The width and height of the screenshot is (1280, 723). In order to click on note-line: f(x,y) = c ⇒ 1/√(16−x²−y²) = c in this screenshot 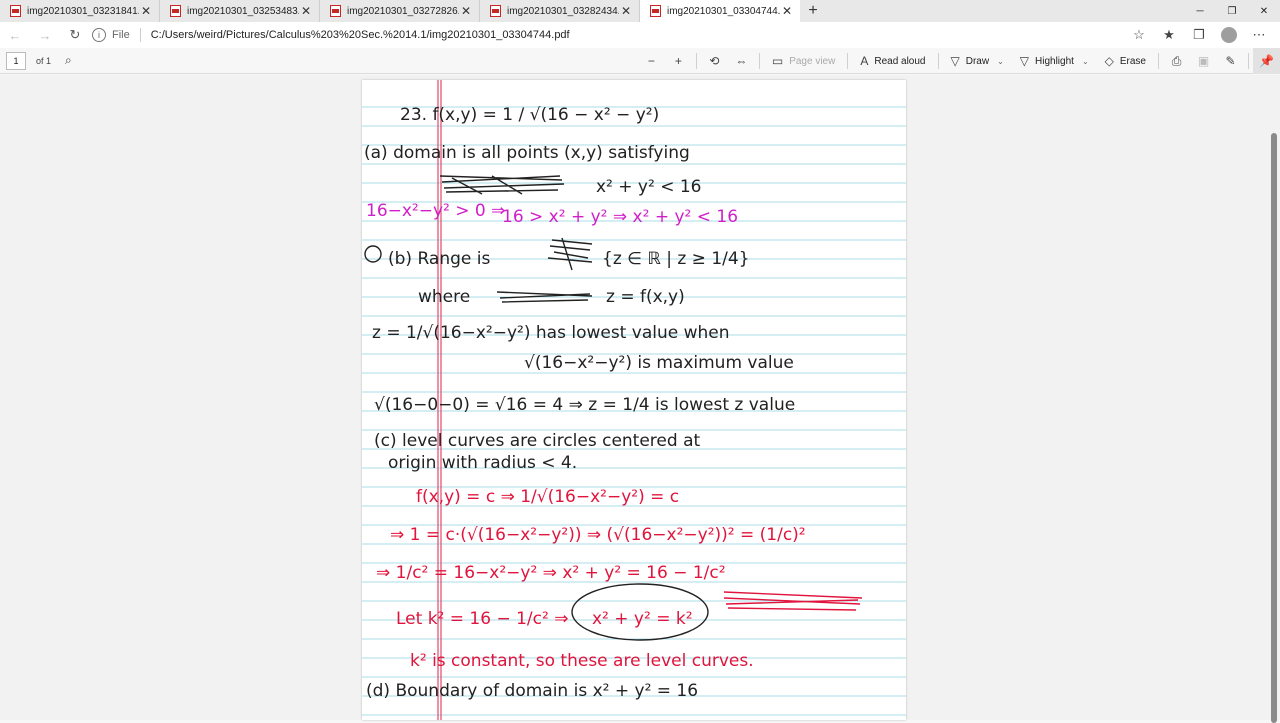, I will do `click(547, 497)`.